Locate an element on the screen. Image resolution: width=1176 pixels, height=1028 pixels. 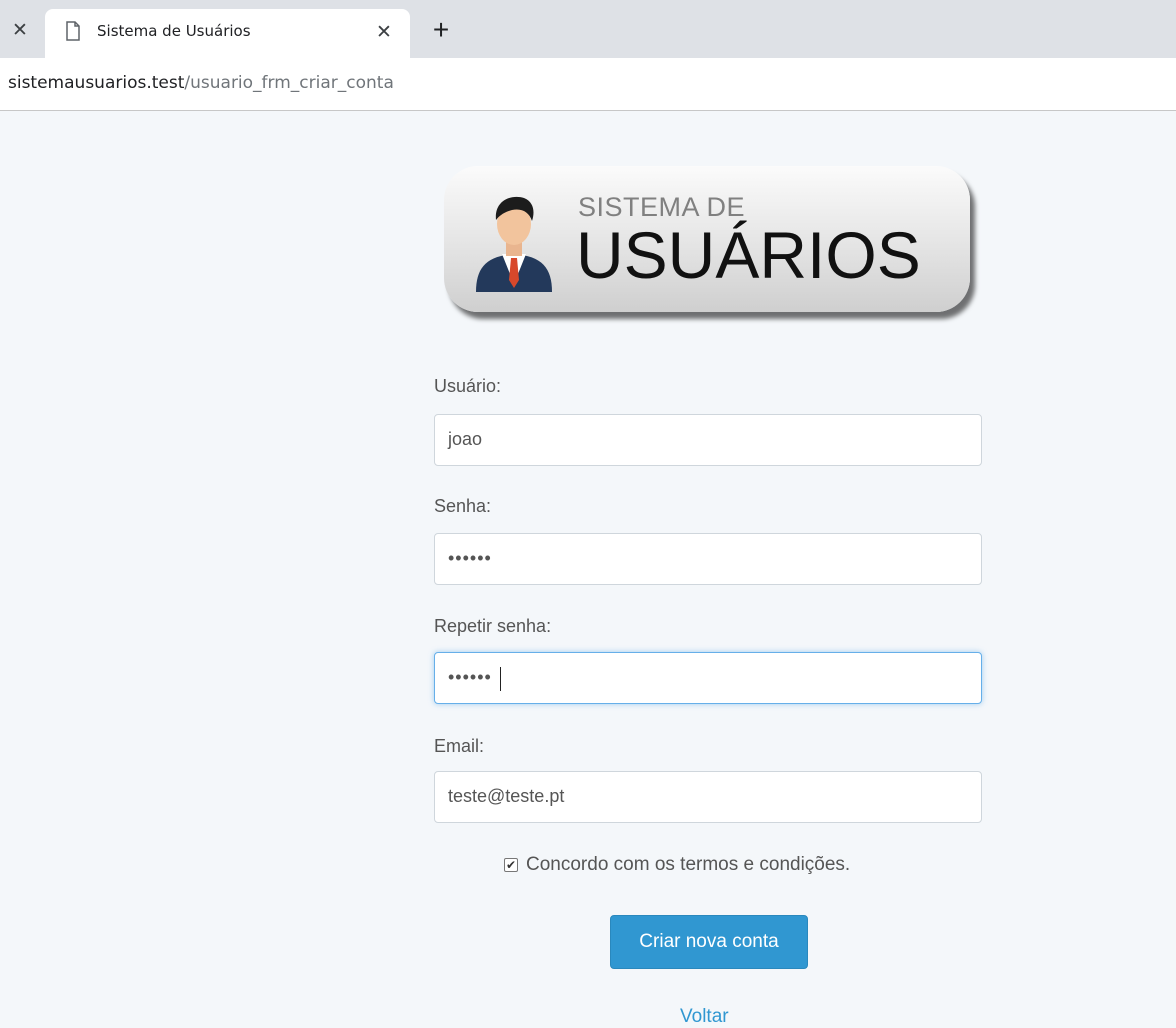
tab-strip: ✕ Sistema de Usuários ✕ + is located at coordinates (588, 29).